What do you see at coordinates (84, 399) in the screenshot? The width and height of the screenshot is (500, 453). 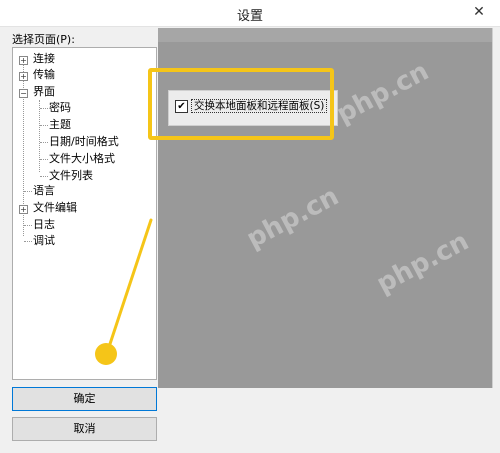 I see `ok-button: 确定` at bounding box center [84, 399].